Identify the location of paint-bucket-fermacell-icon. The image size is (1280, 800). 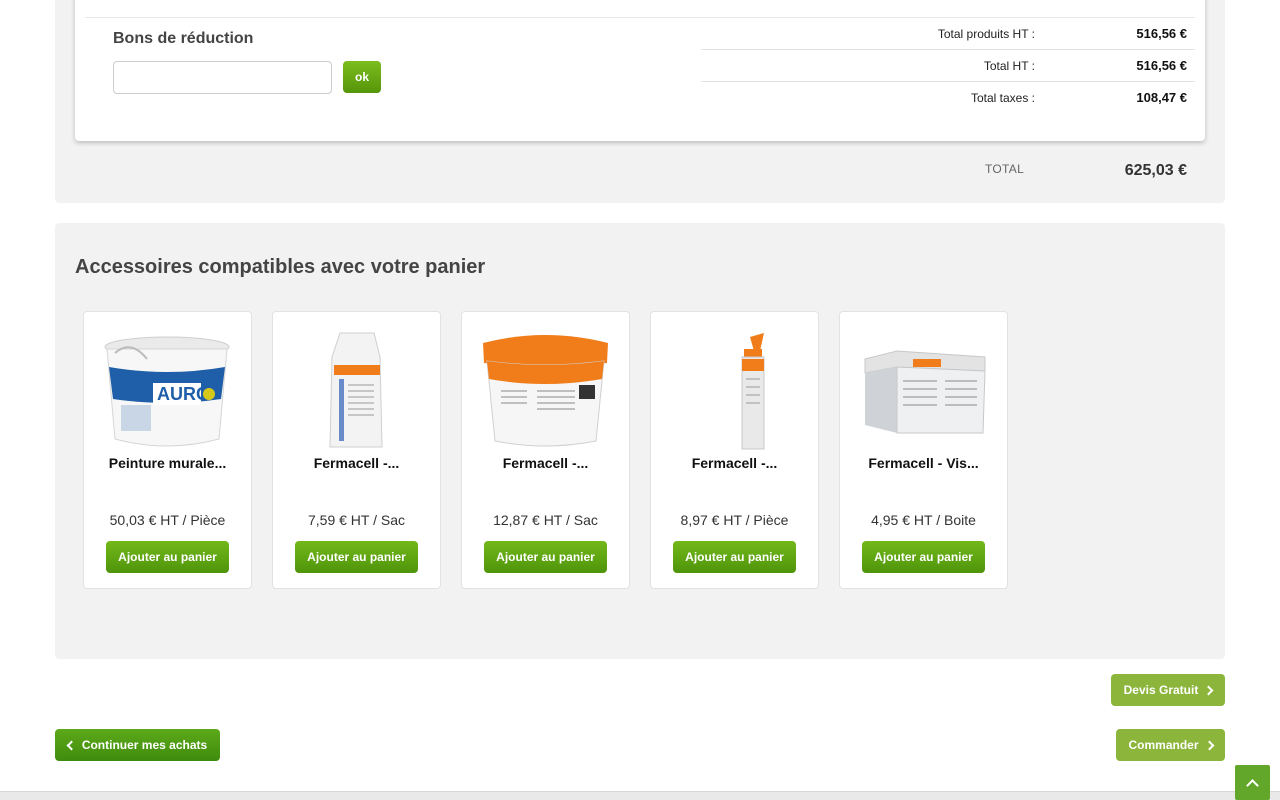
(545, 391).